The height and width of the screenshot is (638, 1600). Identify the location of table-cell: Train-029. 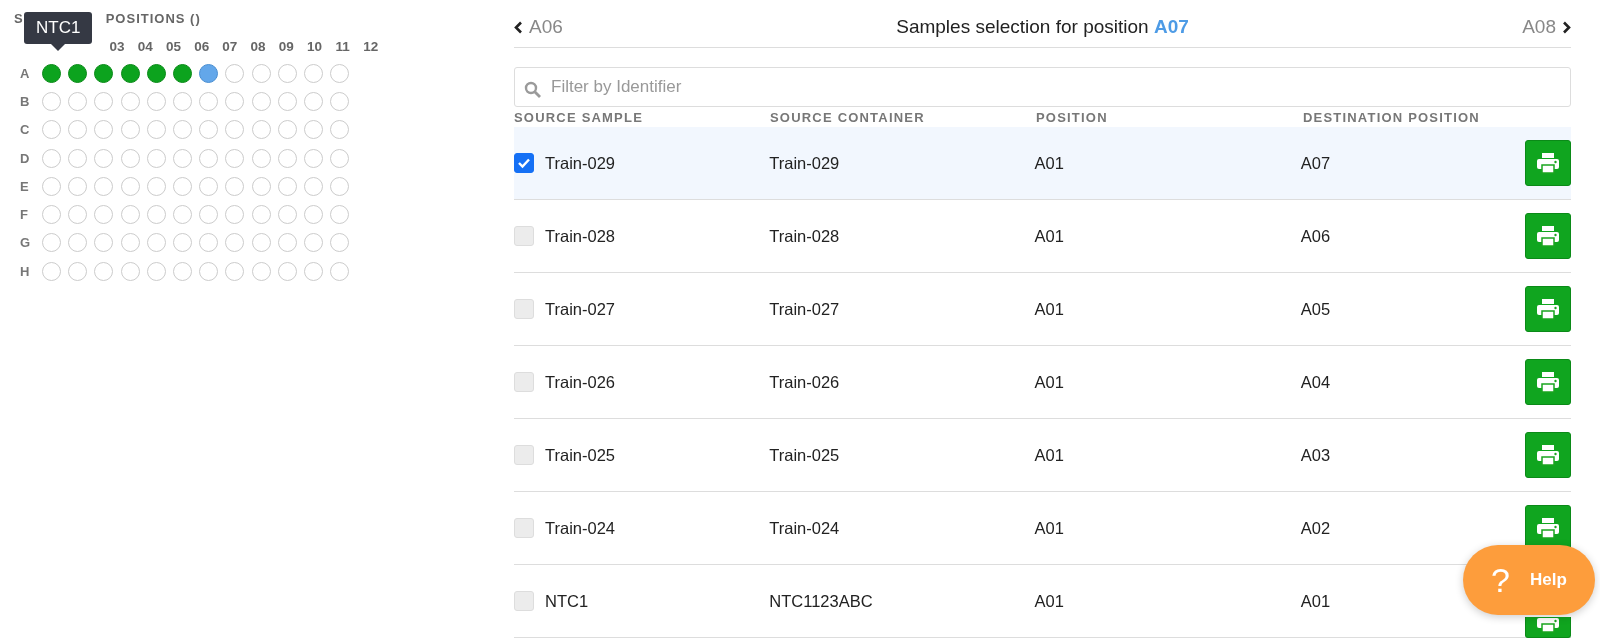
(580, 163).